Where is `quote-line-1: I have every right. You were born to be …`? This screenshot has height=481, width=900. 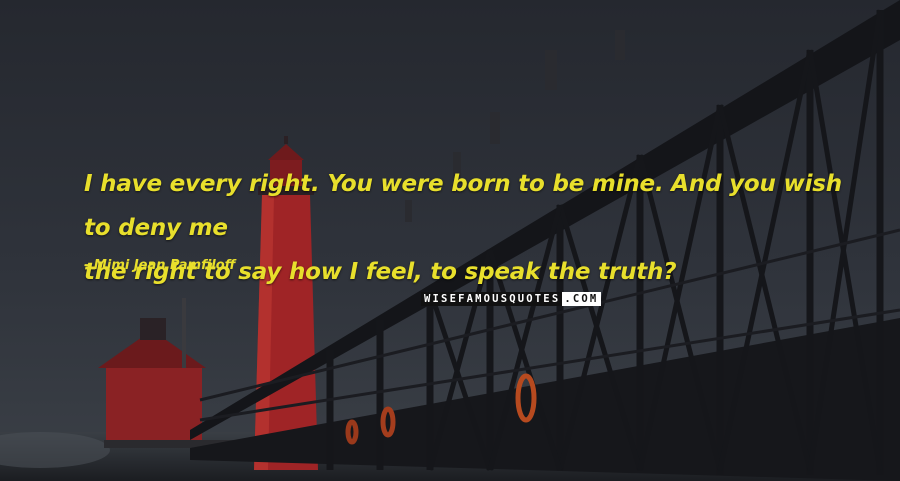 quote-line-1: I have every right. You were born to be … is located at coordinates (463, 206).